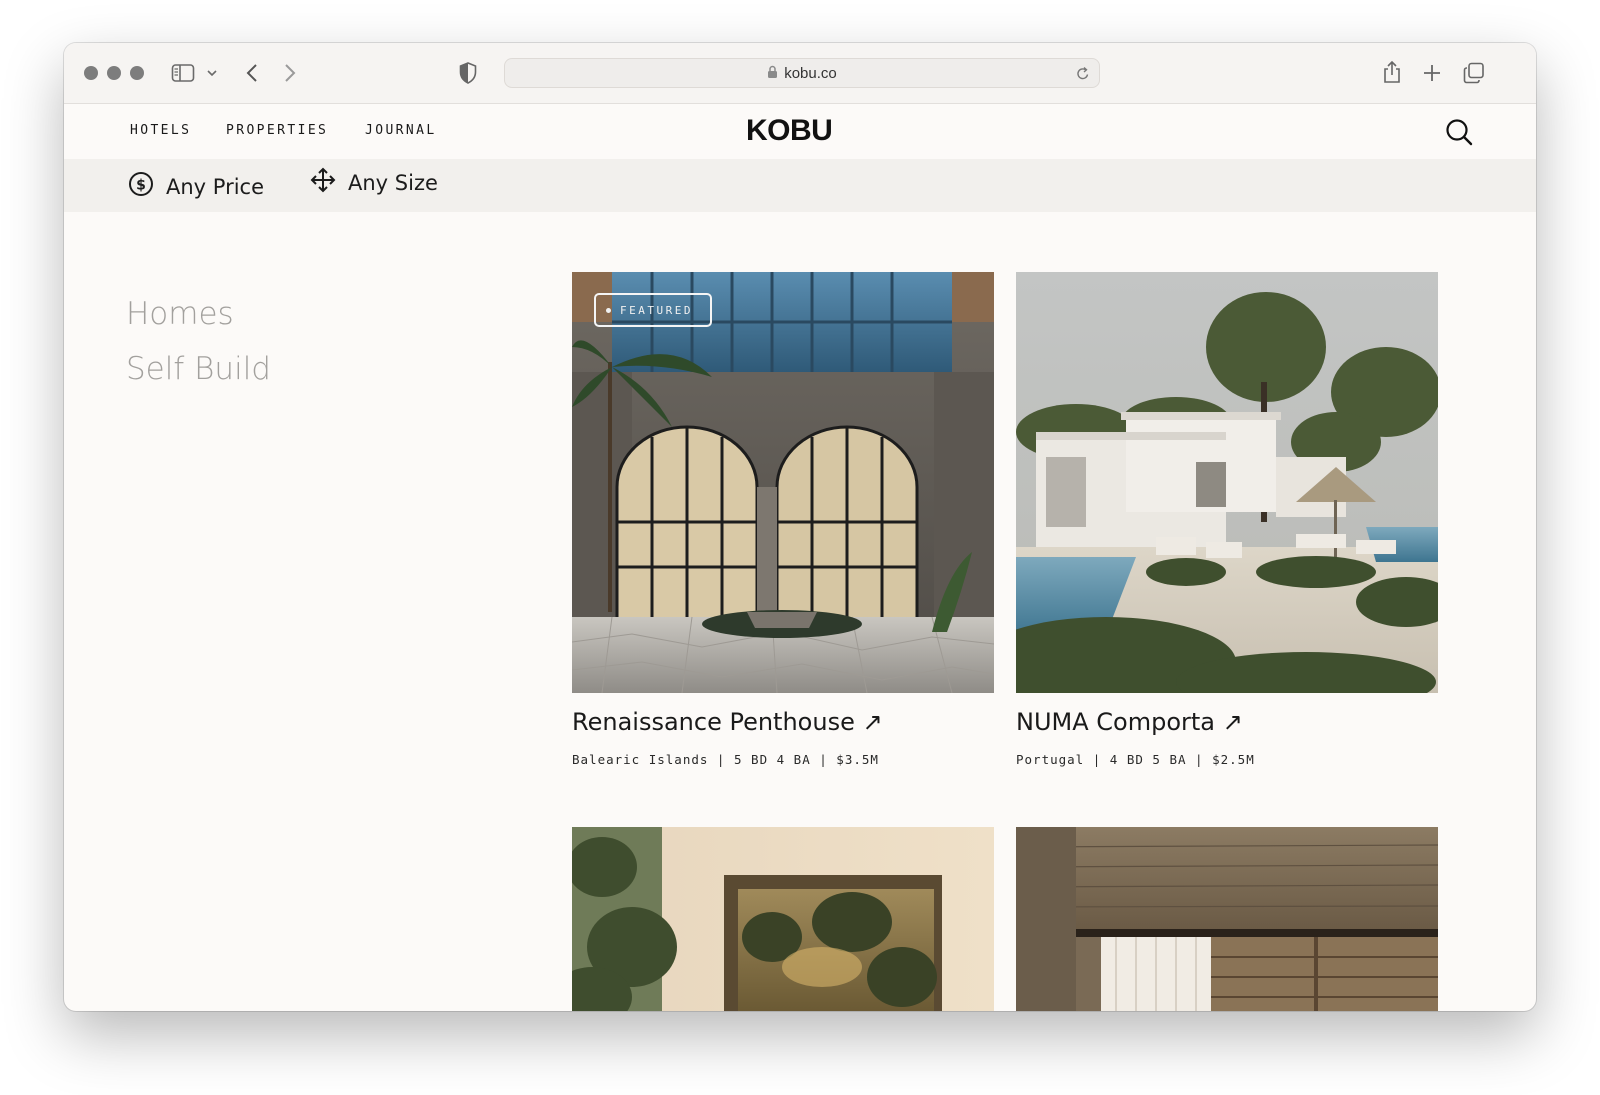  I want to click on price-filter-button: $ Any Price, so click(196, 186).